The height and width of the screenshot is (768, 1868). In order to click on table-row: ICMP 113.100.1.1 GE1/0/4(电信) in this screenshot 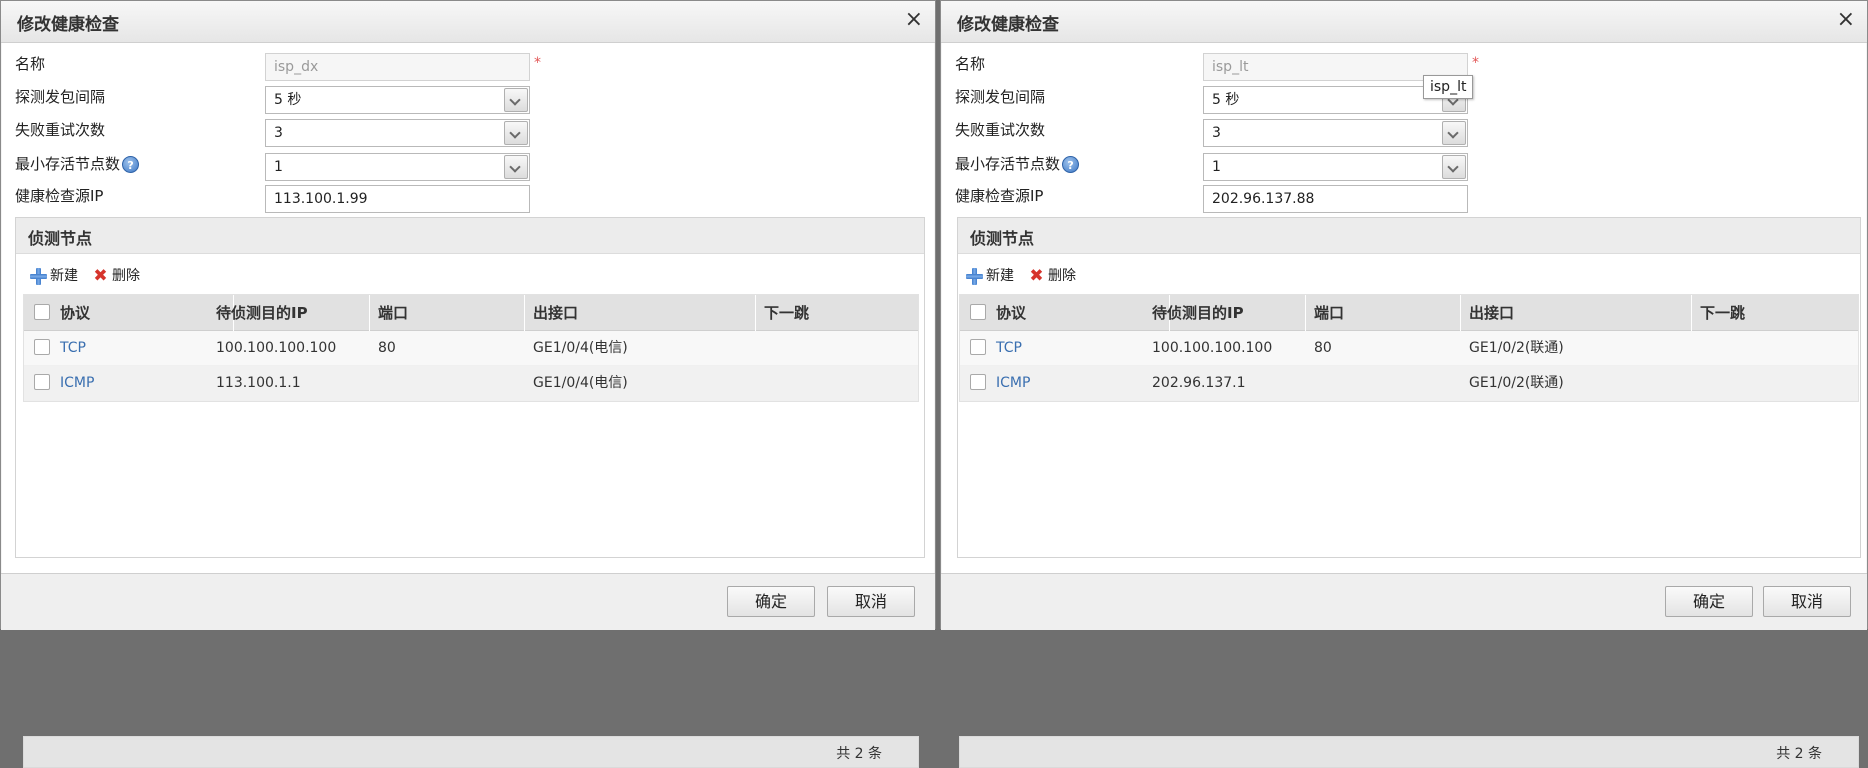, I will do `click(471, 383)`.